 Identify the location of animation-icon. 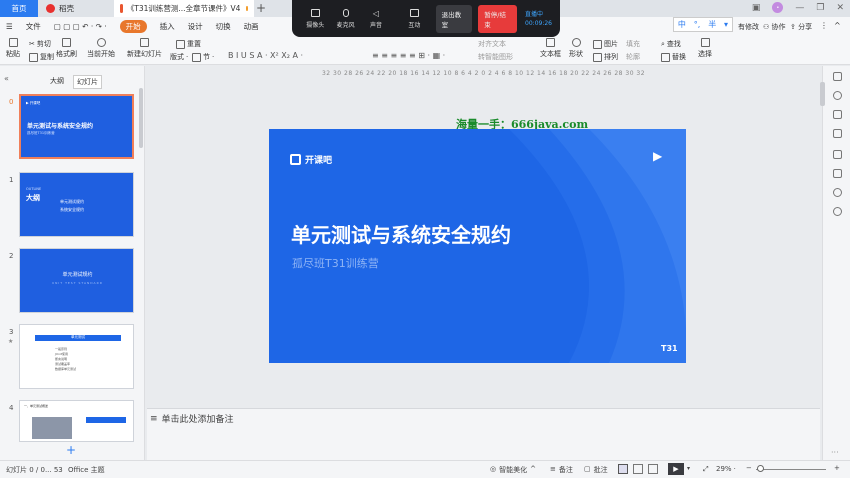
(837, 95).